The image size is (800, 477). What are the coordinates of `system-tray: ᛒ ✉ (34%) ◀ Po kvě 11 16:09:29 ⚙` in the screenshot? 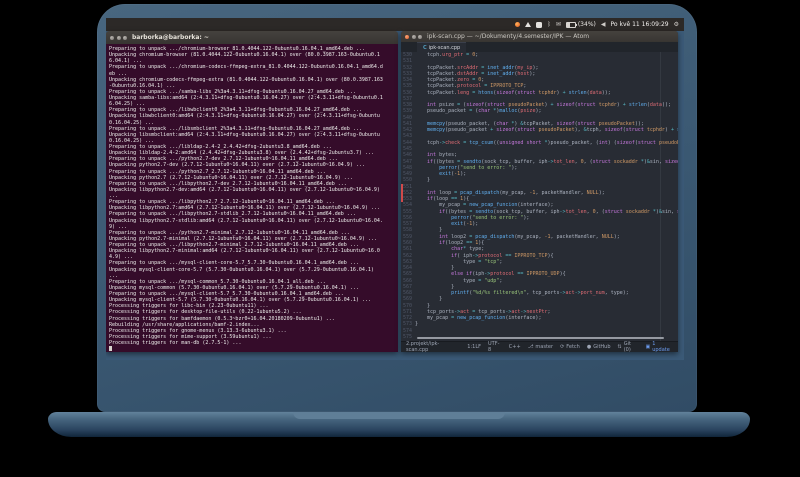 It's located at (597, 24).